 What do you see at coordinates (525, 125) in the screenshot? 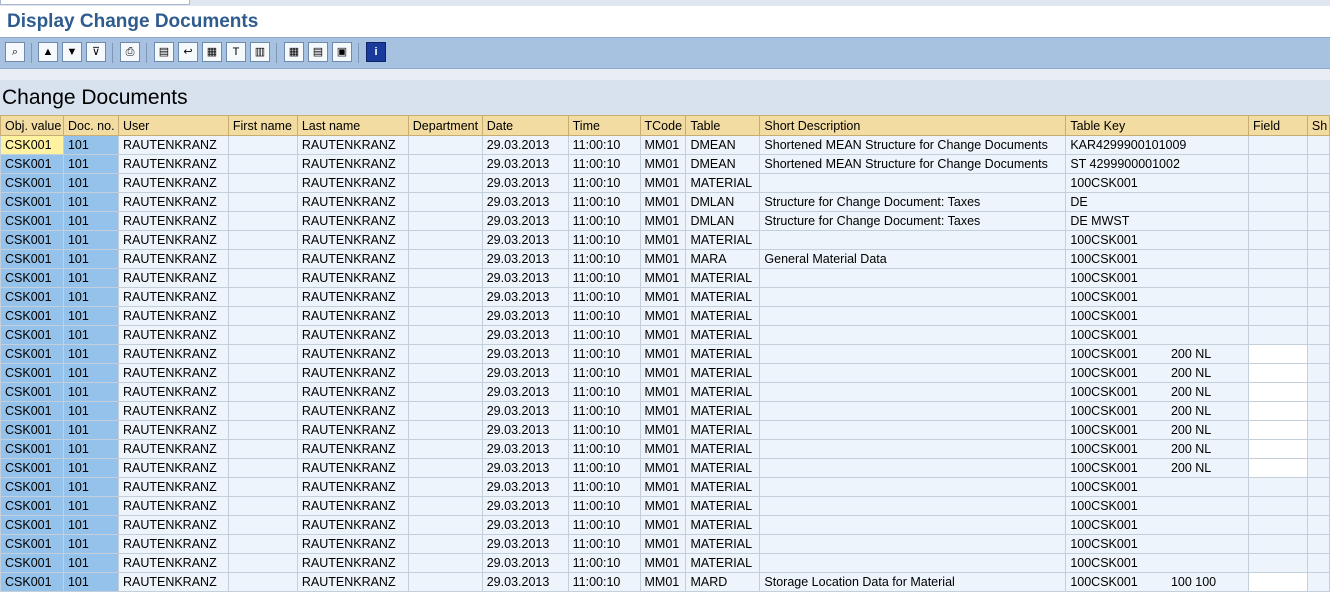
I see `column-header-date: Date` at bounding box center [525, 125].